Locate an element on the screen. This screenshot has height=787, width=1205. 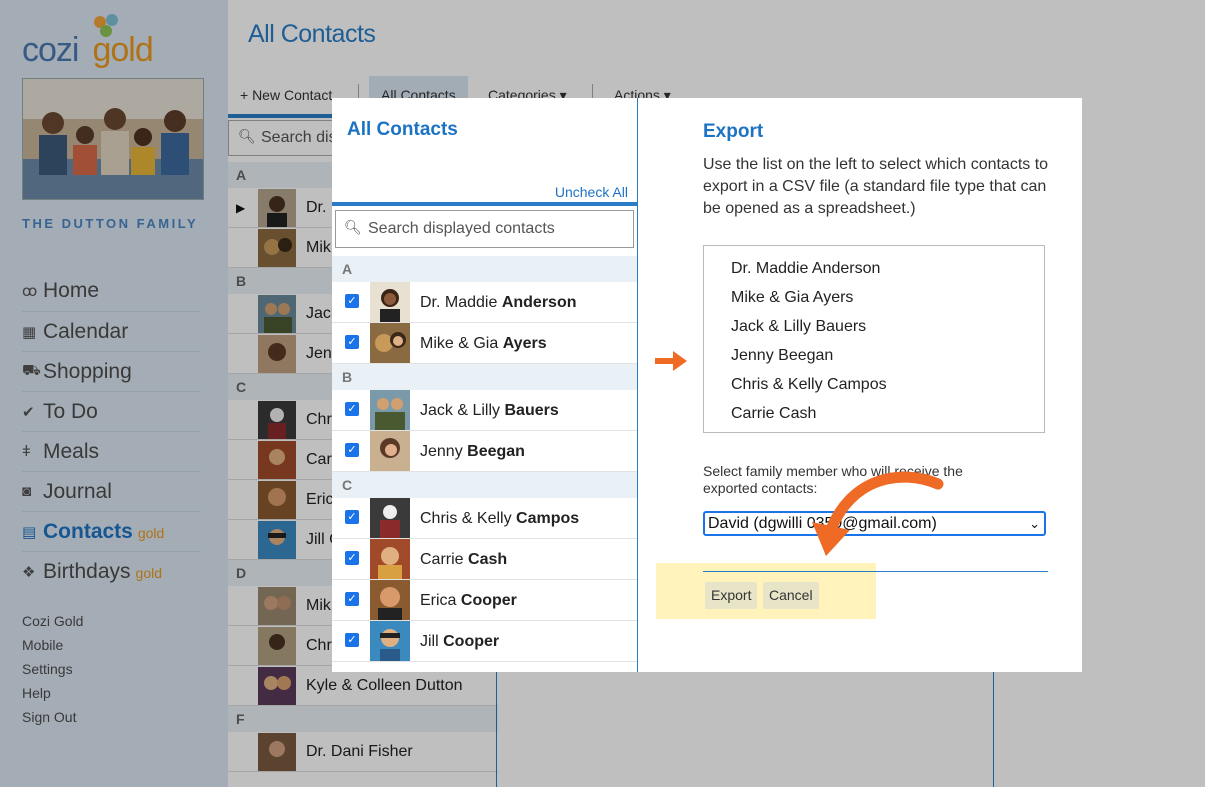
contact-first-name: Erica is located at coordinates (438, 600).